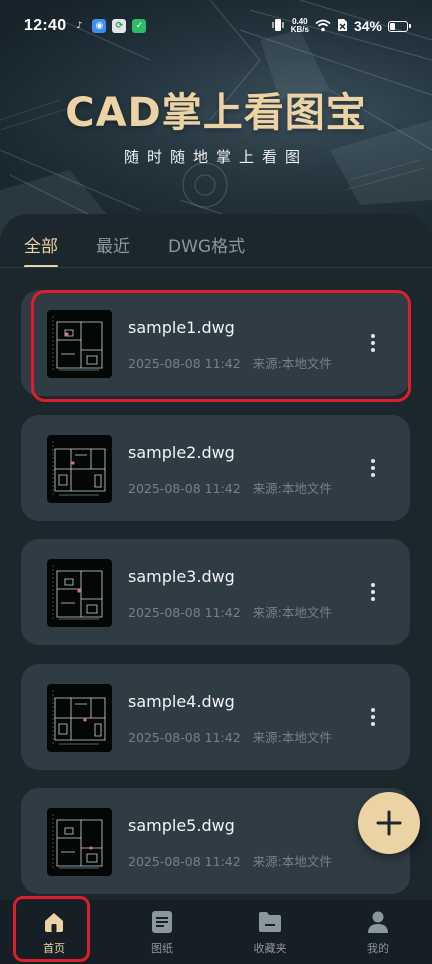  I want to click on file-name: sample3.dwg, so click(181, 576).